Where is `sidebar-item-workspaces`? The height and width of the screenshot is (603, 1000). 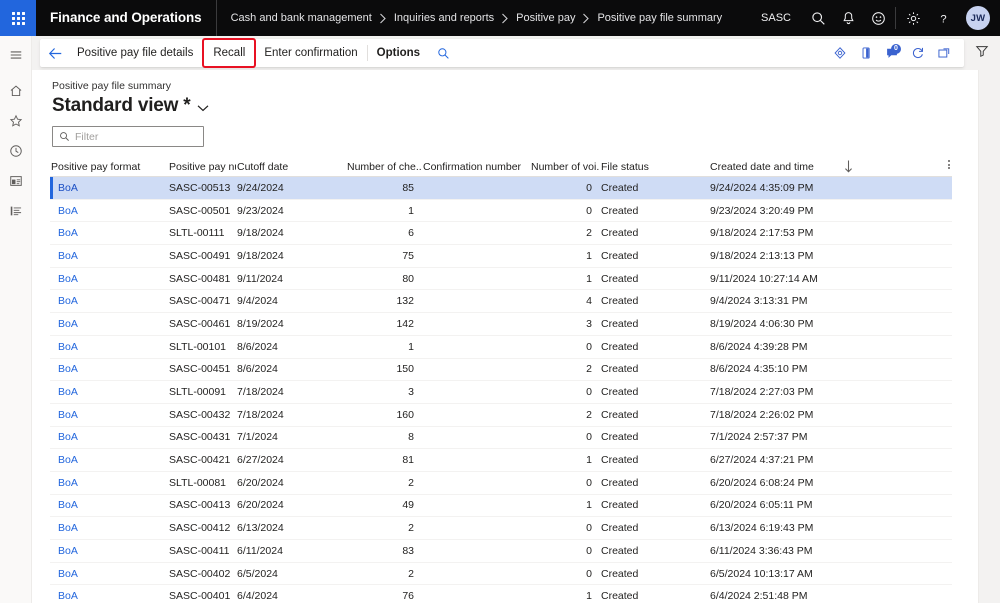
sidebar-item-workspaces is located at coordinates (16, 183).